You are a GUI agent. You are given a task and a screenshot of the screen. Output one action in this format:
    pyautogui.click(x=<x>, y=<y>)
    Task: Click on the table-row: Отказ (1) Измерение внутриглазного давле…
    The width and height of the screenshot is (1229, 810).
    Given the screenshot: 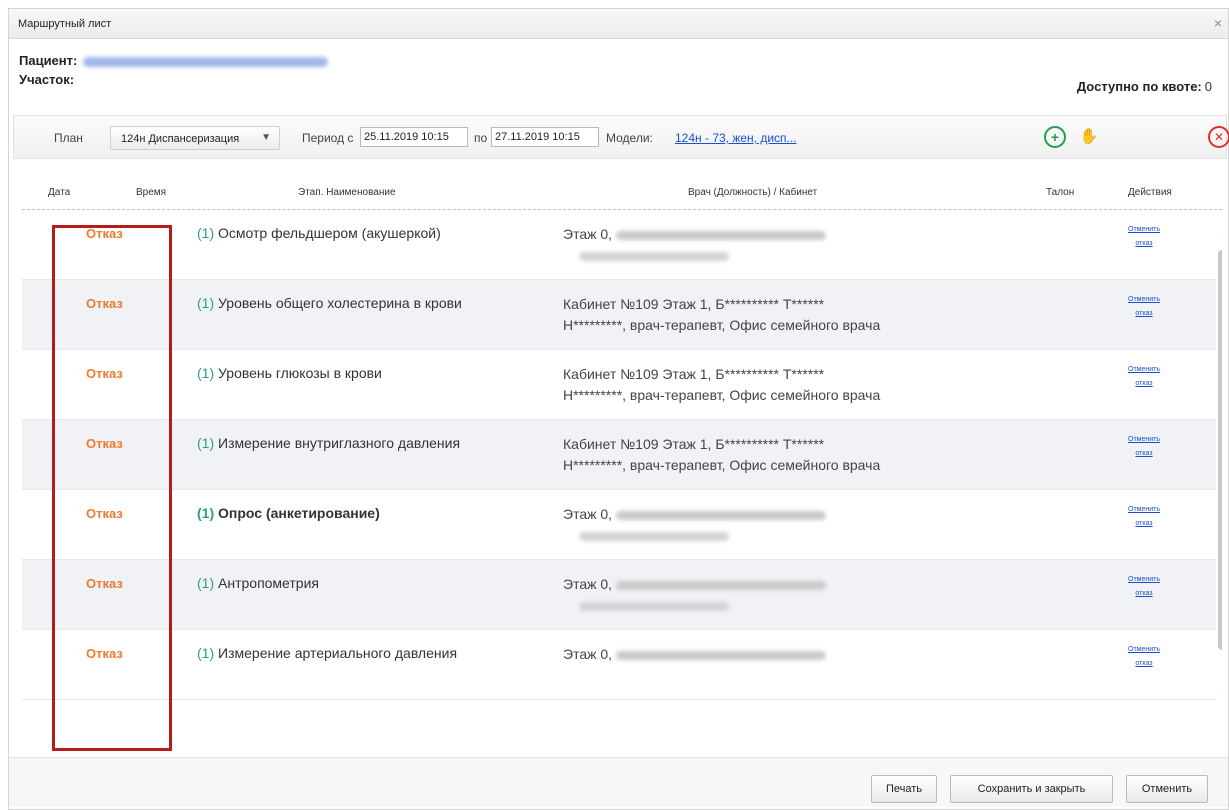 What is the action you would take?
    pyautogui.click(x=619, y=455)
    